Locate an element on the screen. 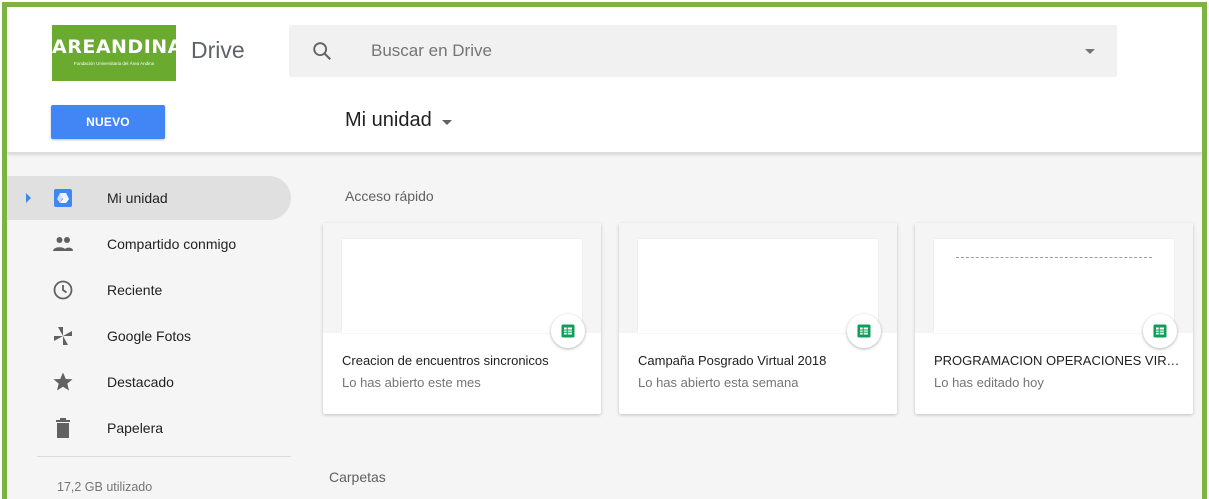 The width and height of the screenshot is (1209, 499). sidebar-item-label: Google Fotos is located at coordinates (149, 336).